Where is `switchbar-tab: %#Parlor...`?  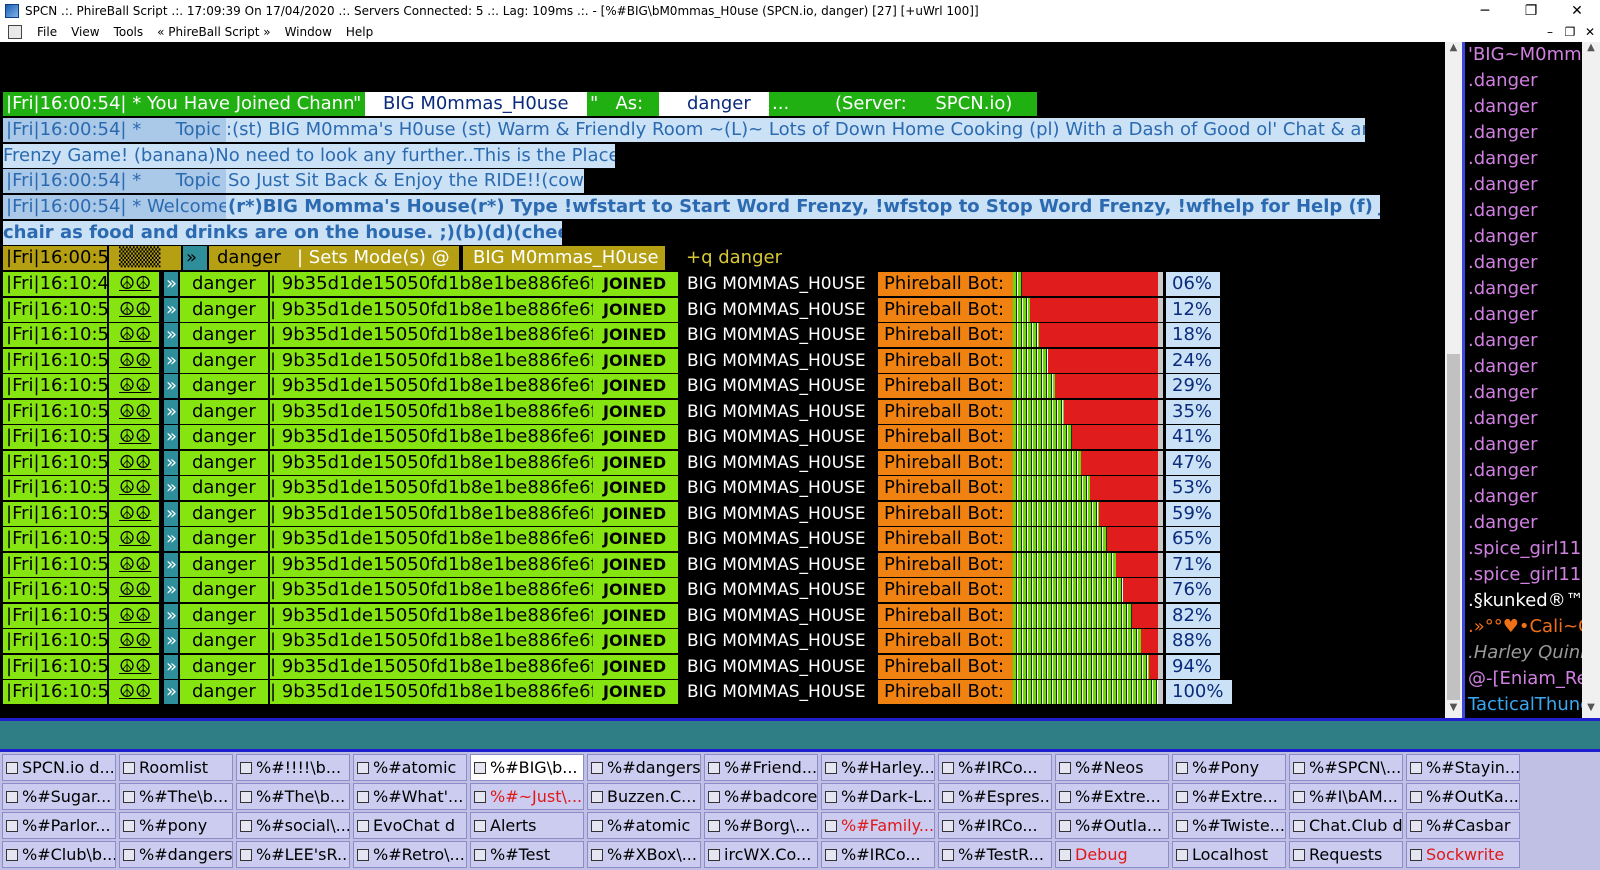 switchbar-tab: %#Parlor... is located at coordinates (59, 825).